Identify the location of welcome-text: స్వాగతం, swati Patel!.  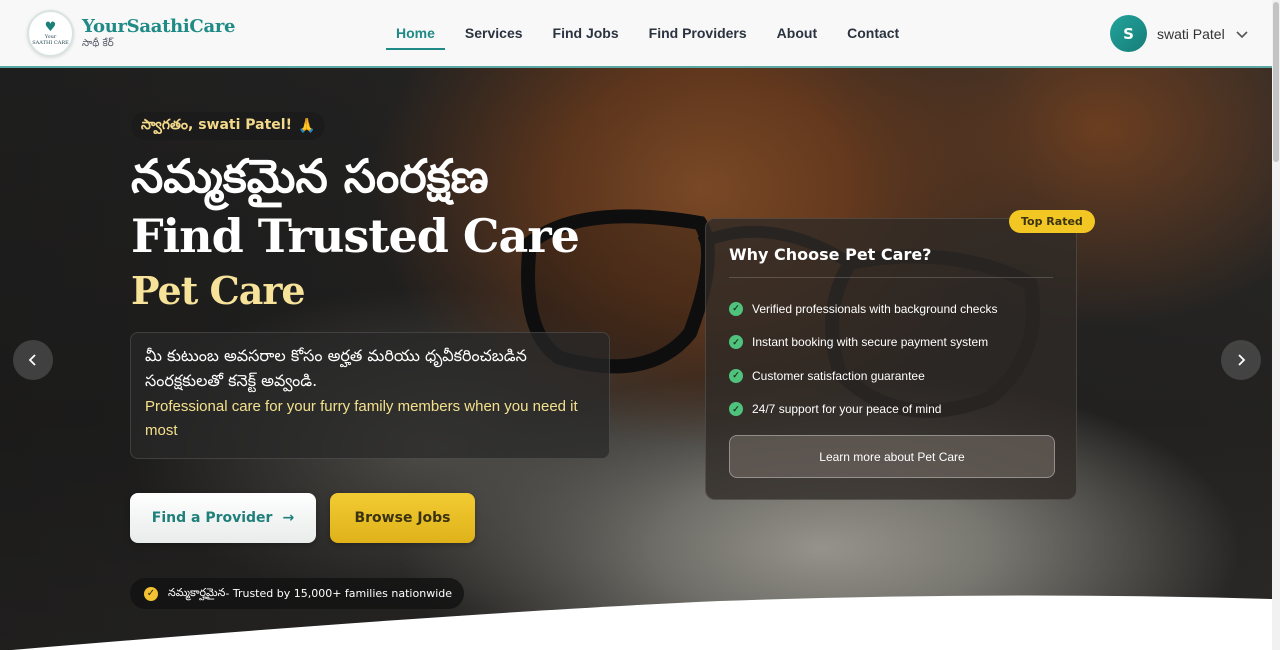
(216, 124).